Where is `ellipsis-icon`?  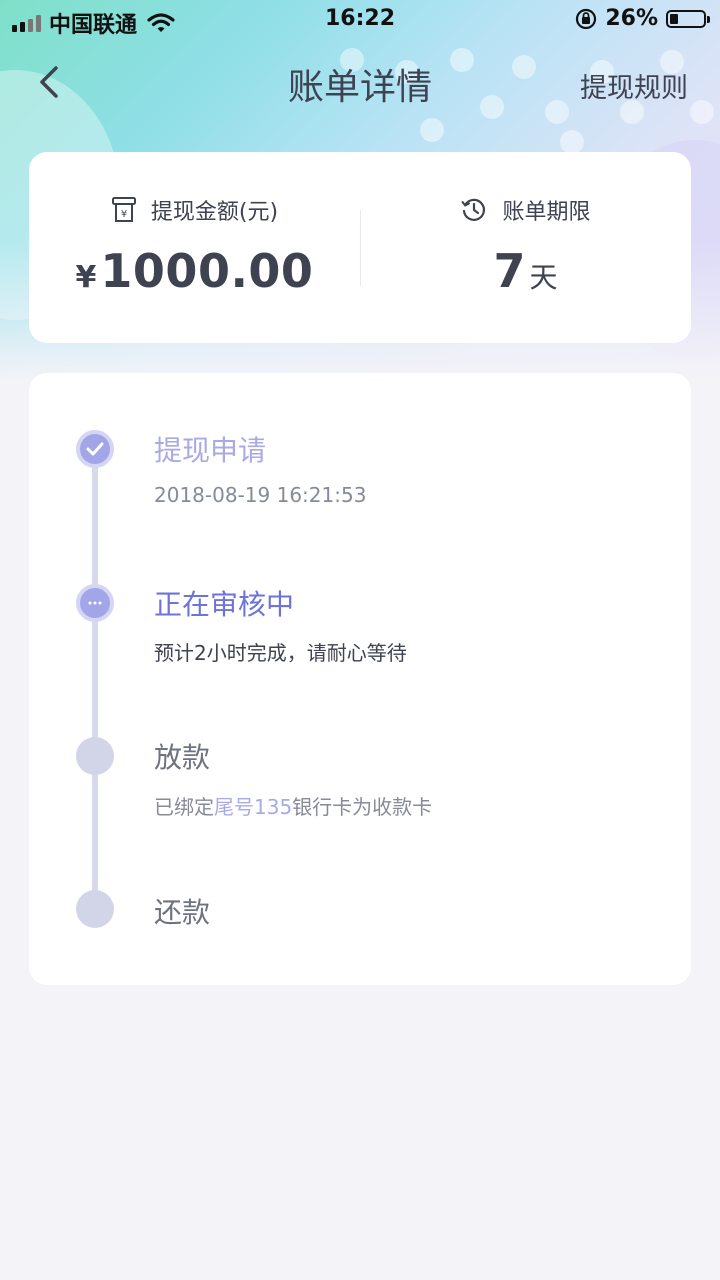
ellipsis-icon is located at coordinates (95, 603).